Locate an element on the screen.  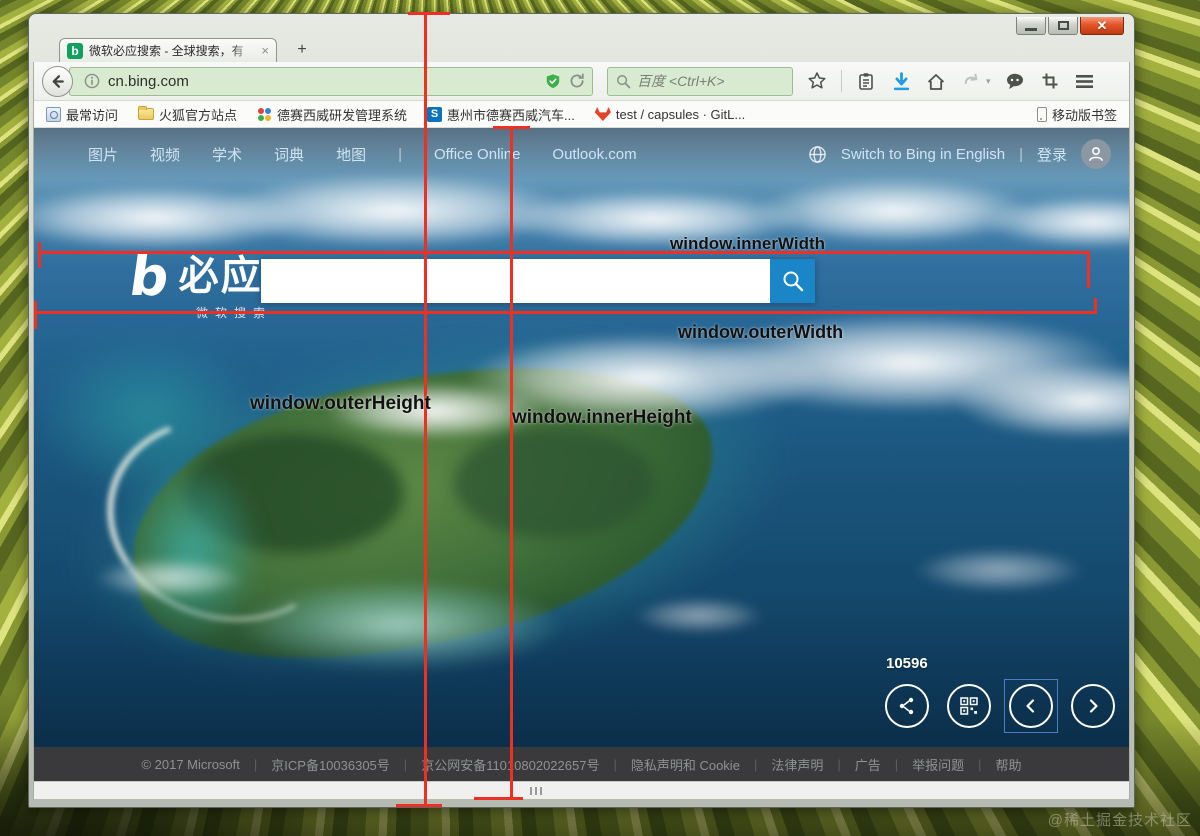
window-controls: ✕ is located at coordinates (1069, 26).